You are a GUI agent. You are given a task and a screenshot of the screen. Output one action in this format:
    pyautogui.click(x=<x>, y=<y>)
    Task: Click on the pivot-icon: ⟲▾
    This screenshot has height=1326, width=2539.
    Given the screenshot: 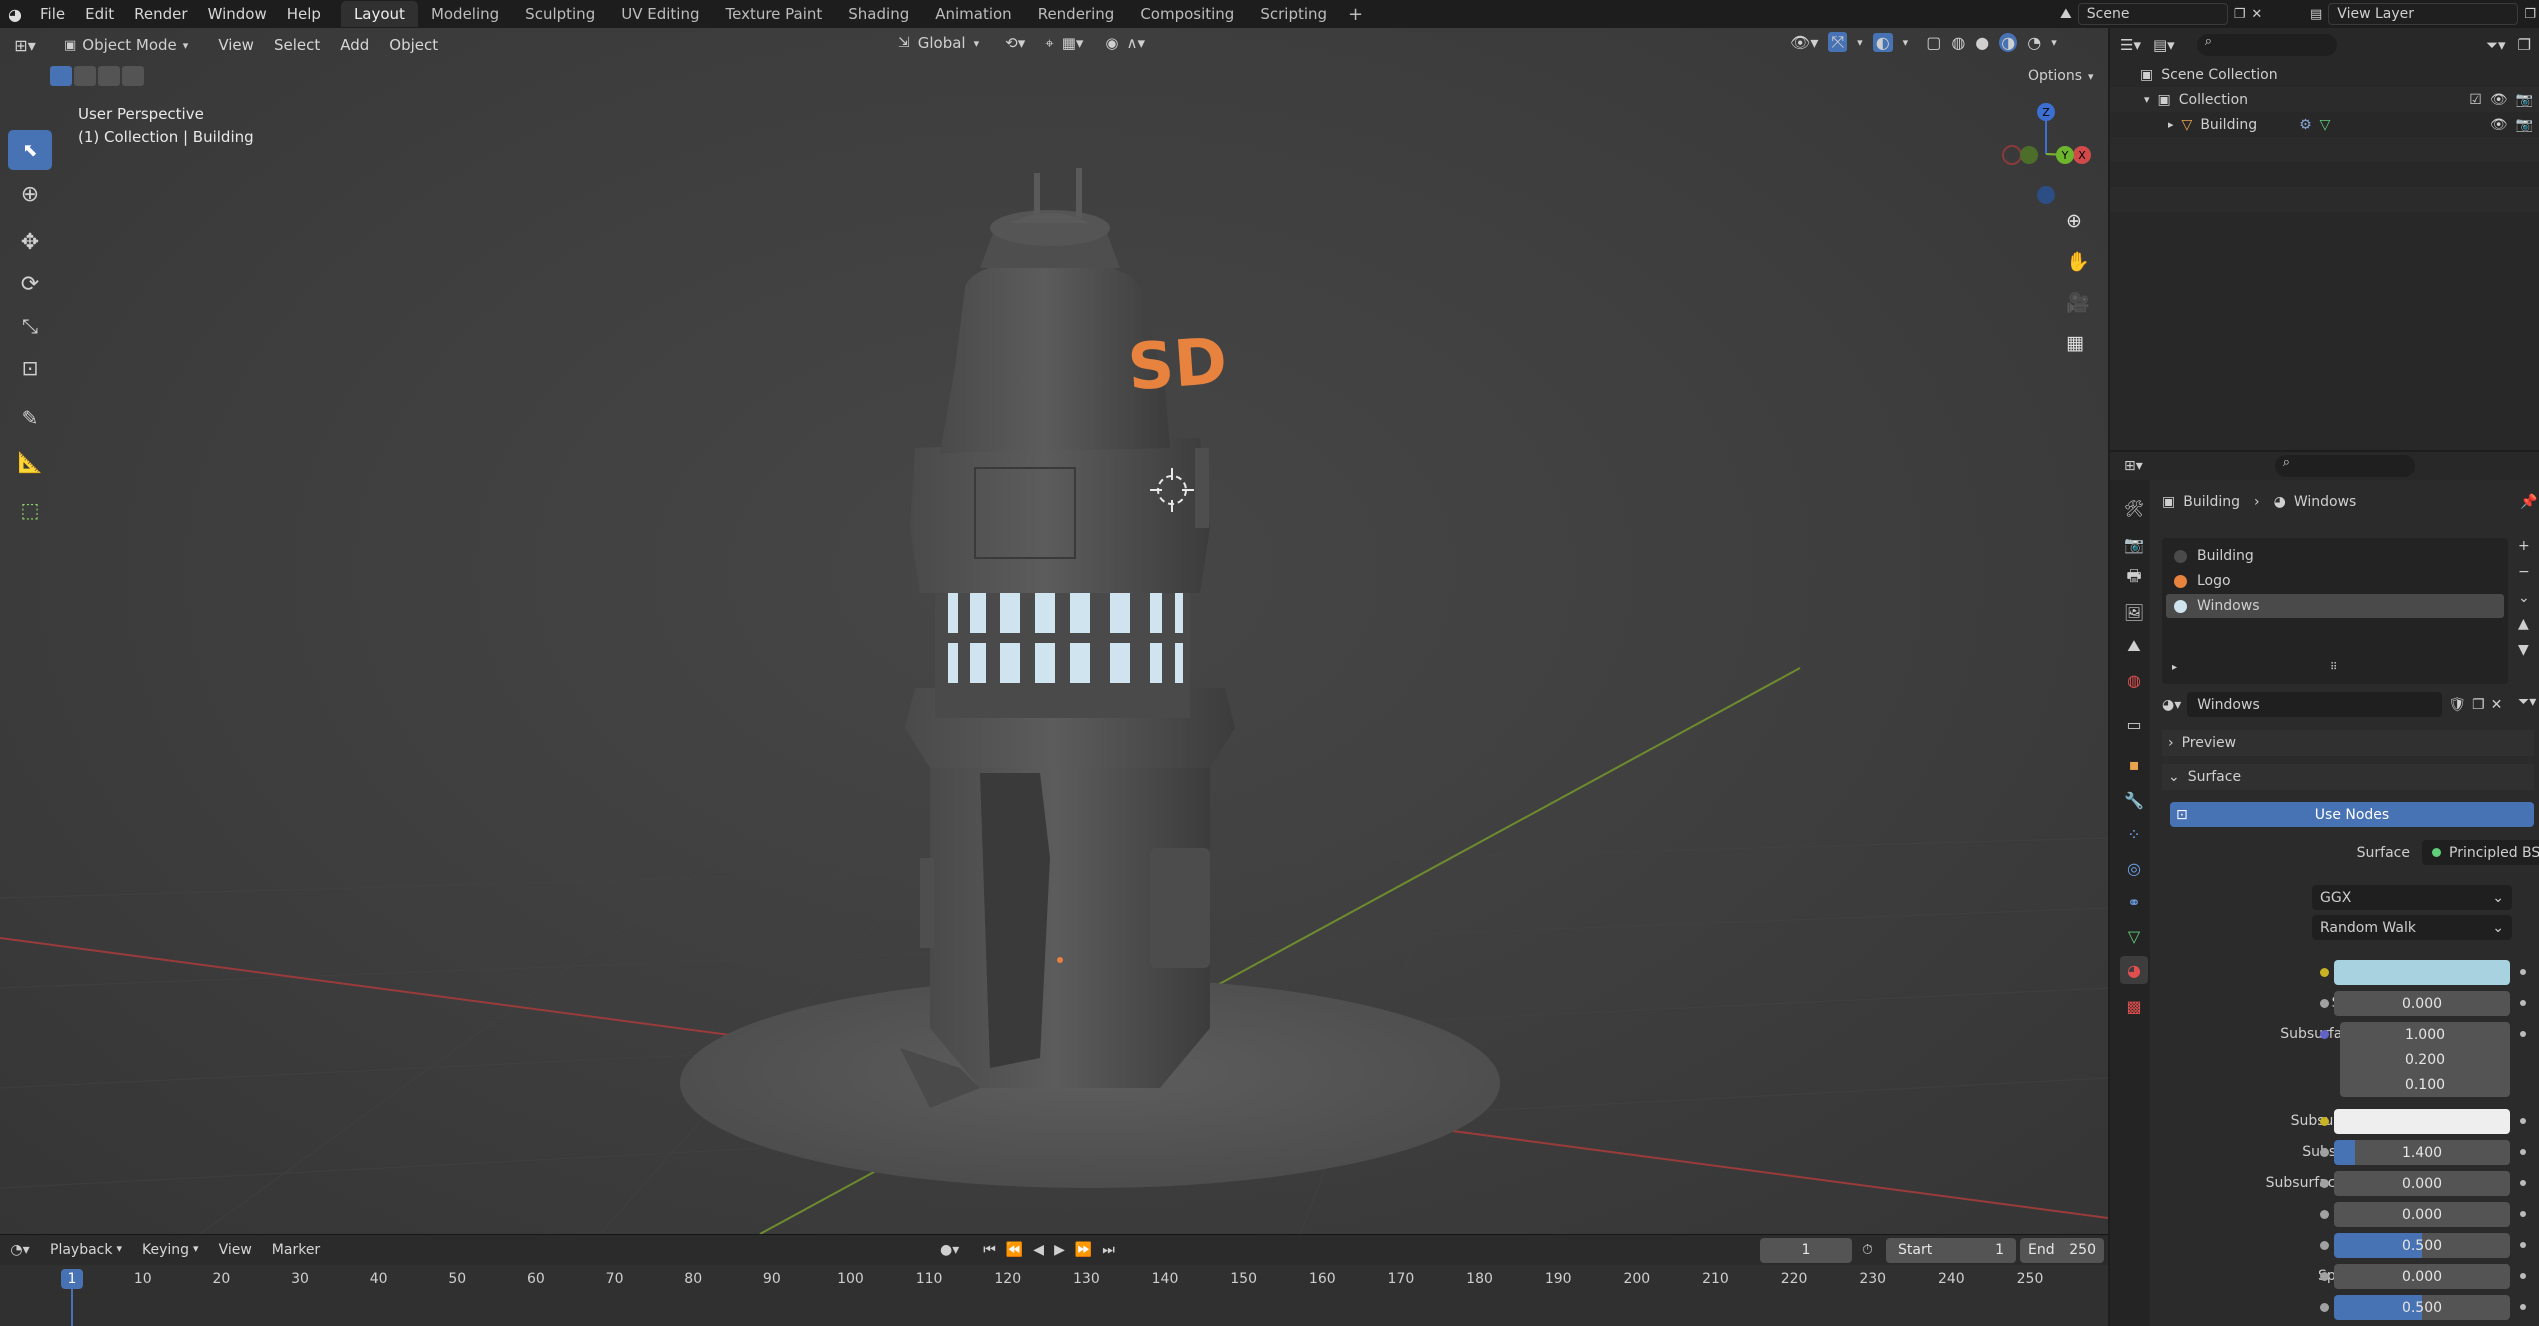 What is the action you would take?
    pyautogui.click(x=1015, y=43)
    